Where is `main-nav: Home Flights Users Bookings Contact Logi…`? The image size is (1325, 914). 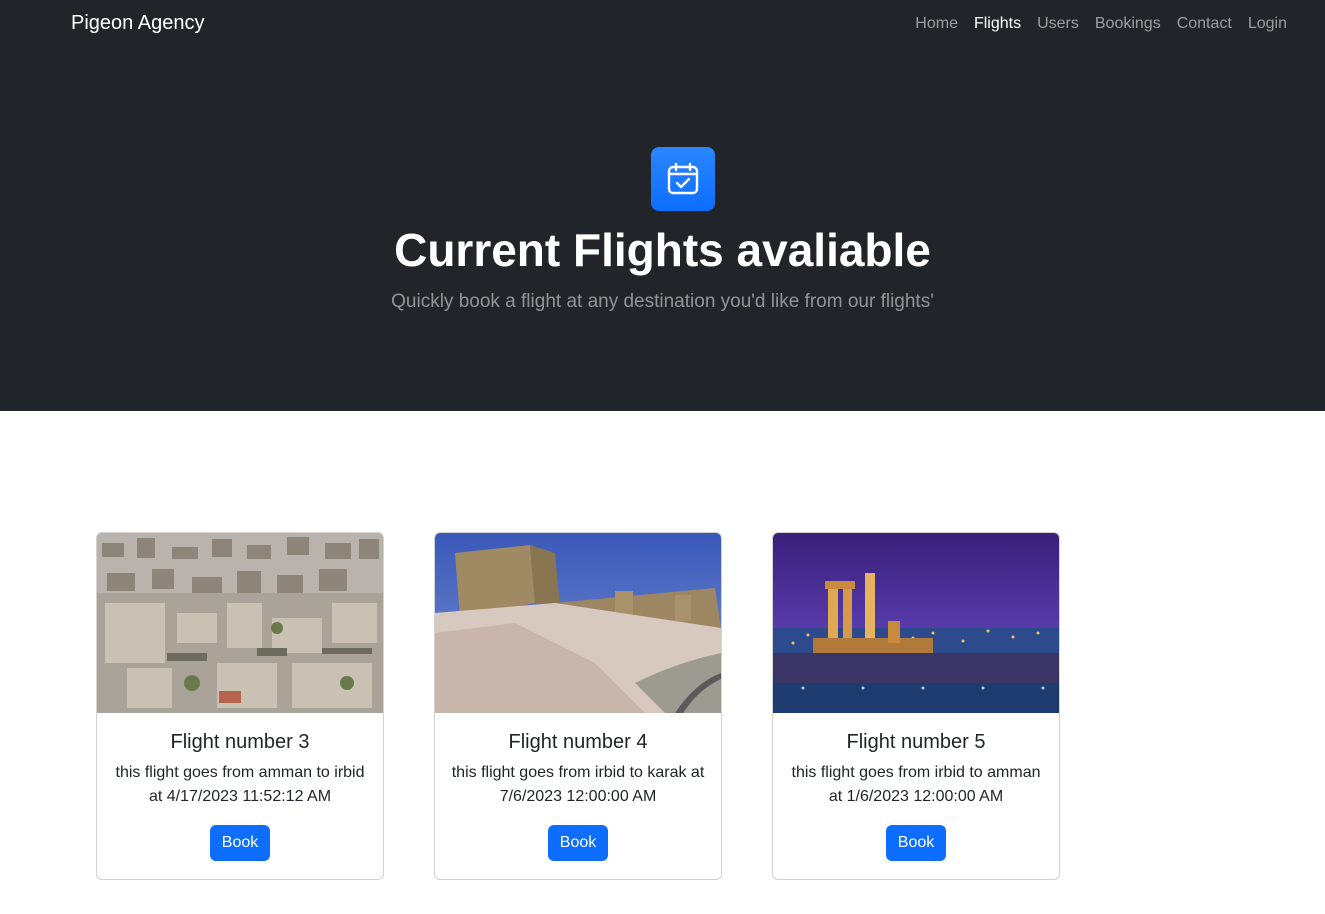 main-nav: Home Flights Users Bookings Contact Logi… is located at coordinates (1101, 24).